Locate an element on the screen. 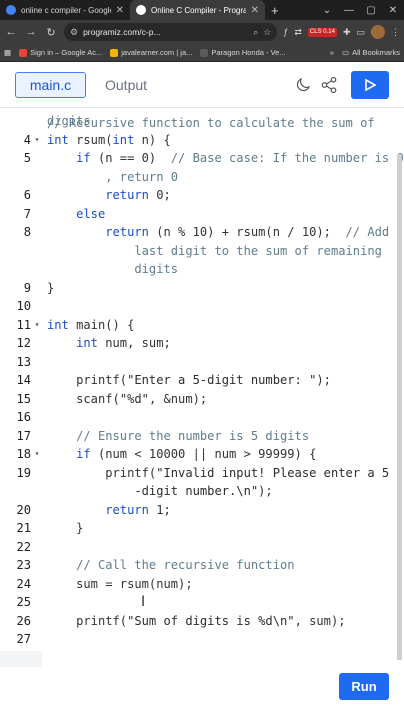  code-token: "Invalid input! Please enter a 5 is located at coordinates (273, 472).